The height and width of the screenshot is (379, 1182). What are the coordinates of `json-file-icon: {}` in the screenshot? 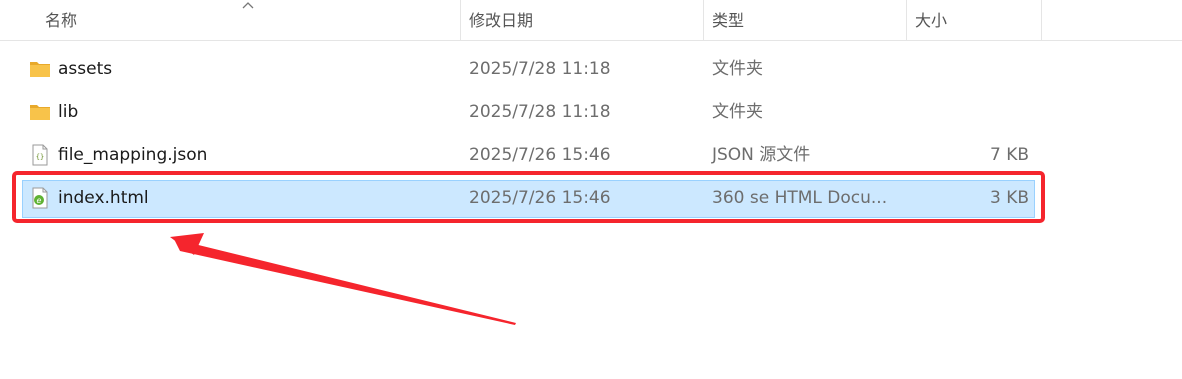 It's located at (40, 155).